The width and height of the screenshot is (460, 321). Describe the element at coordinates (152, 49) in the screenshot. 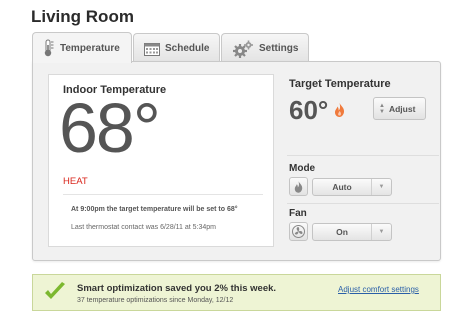

I see `calendar-icon` at that location.